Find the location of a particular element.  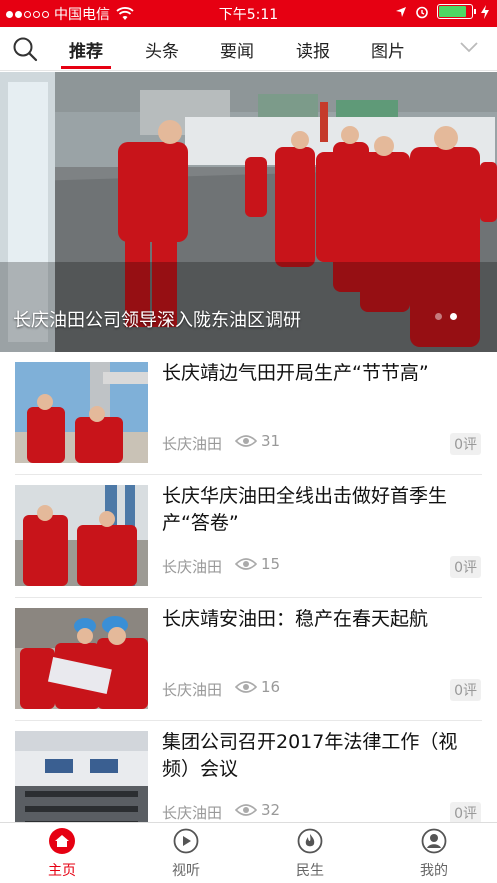

news-views: 16 is located at coordinates (257, 687).